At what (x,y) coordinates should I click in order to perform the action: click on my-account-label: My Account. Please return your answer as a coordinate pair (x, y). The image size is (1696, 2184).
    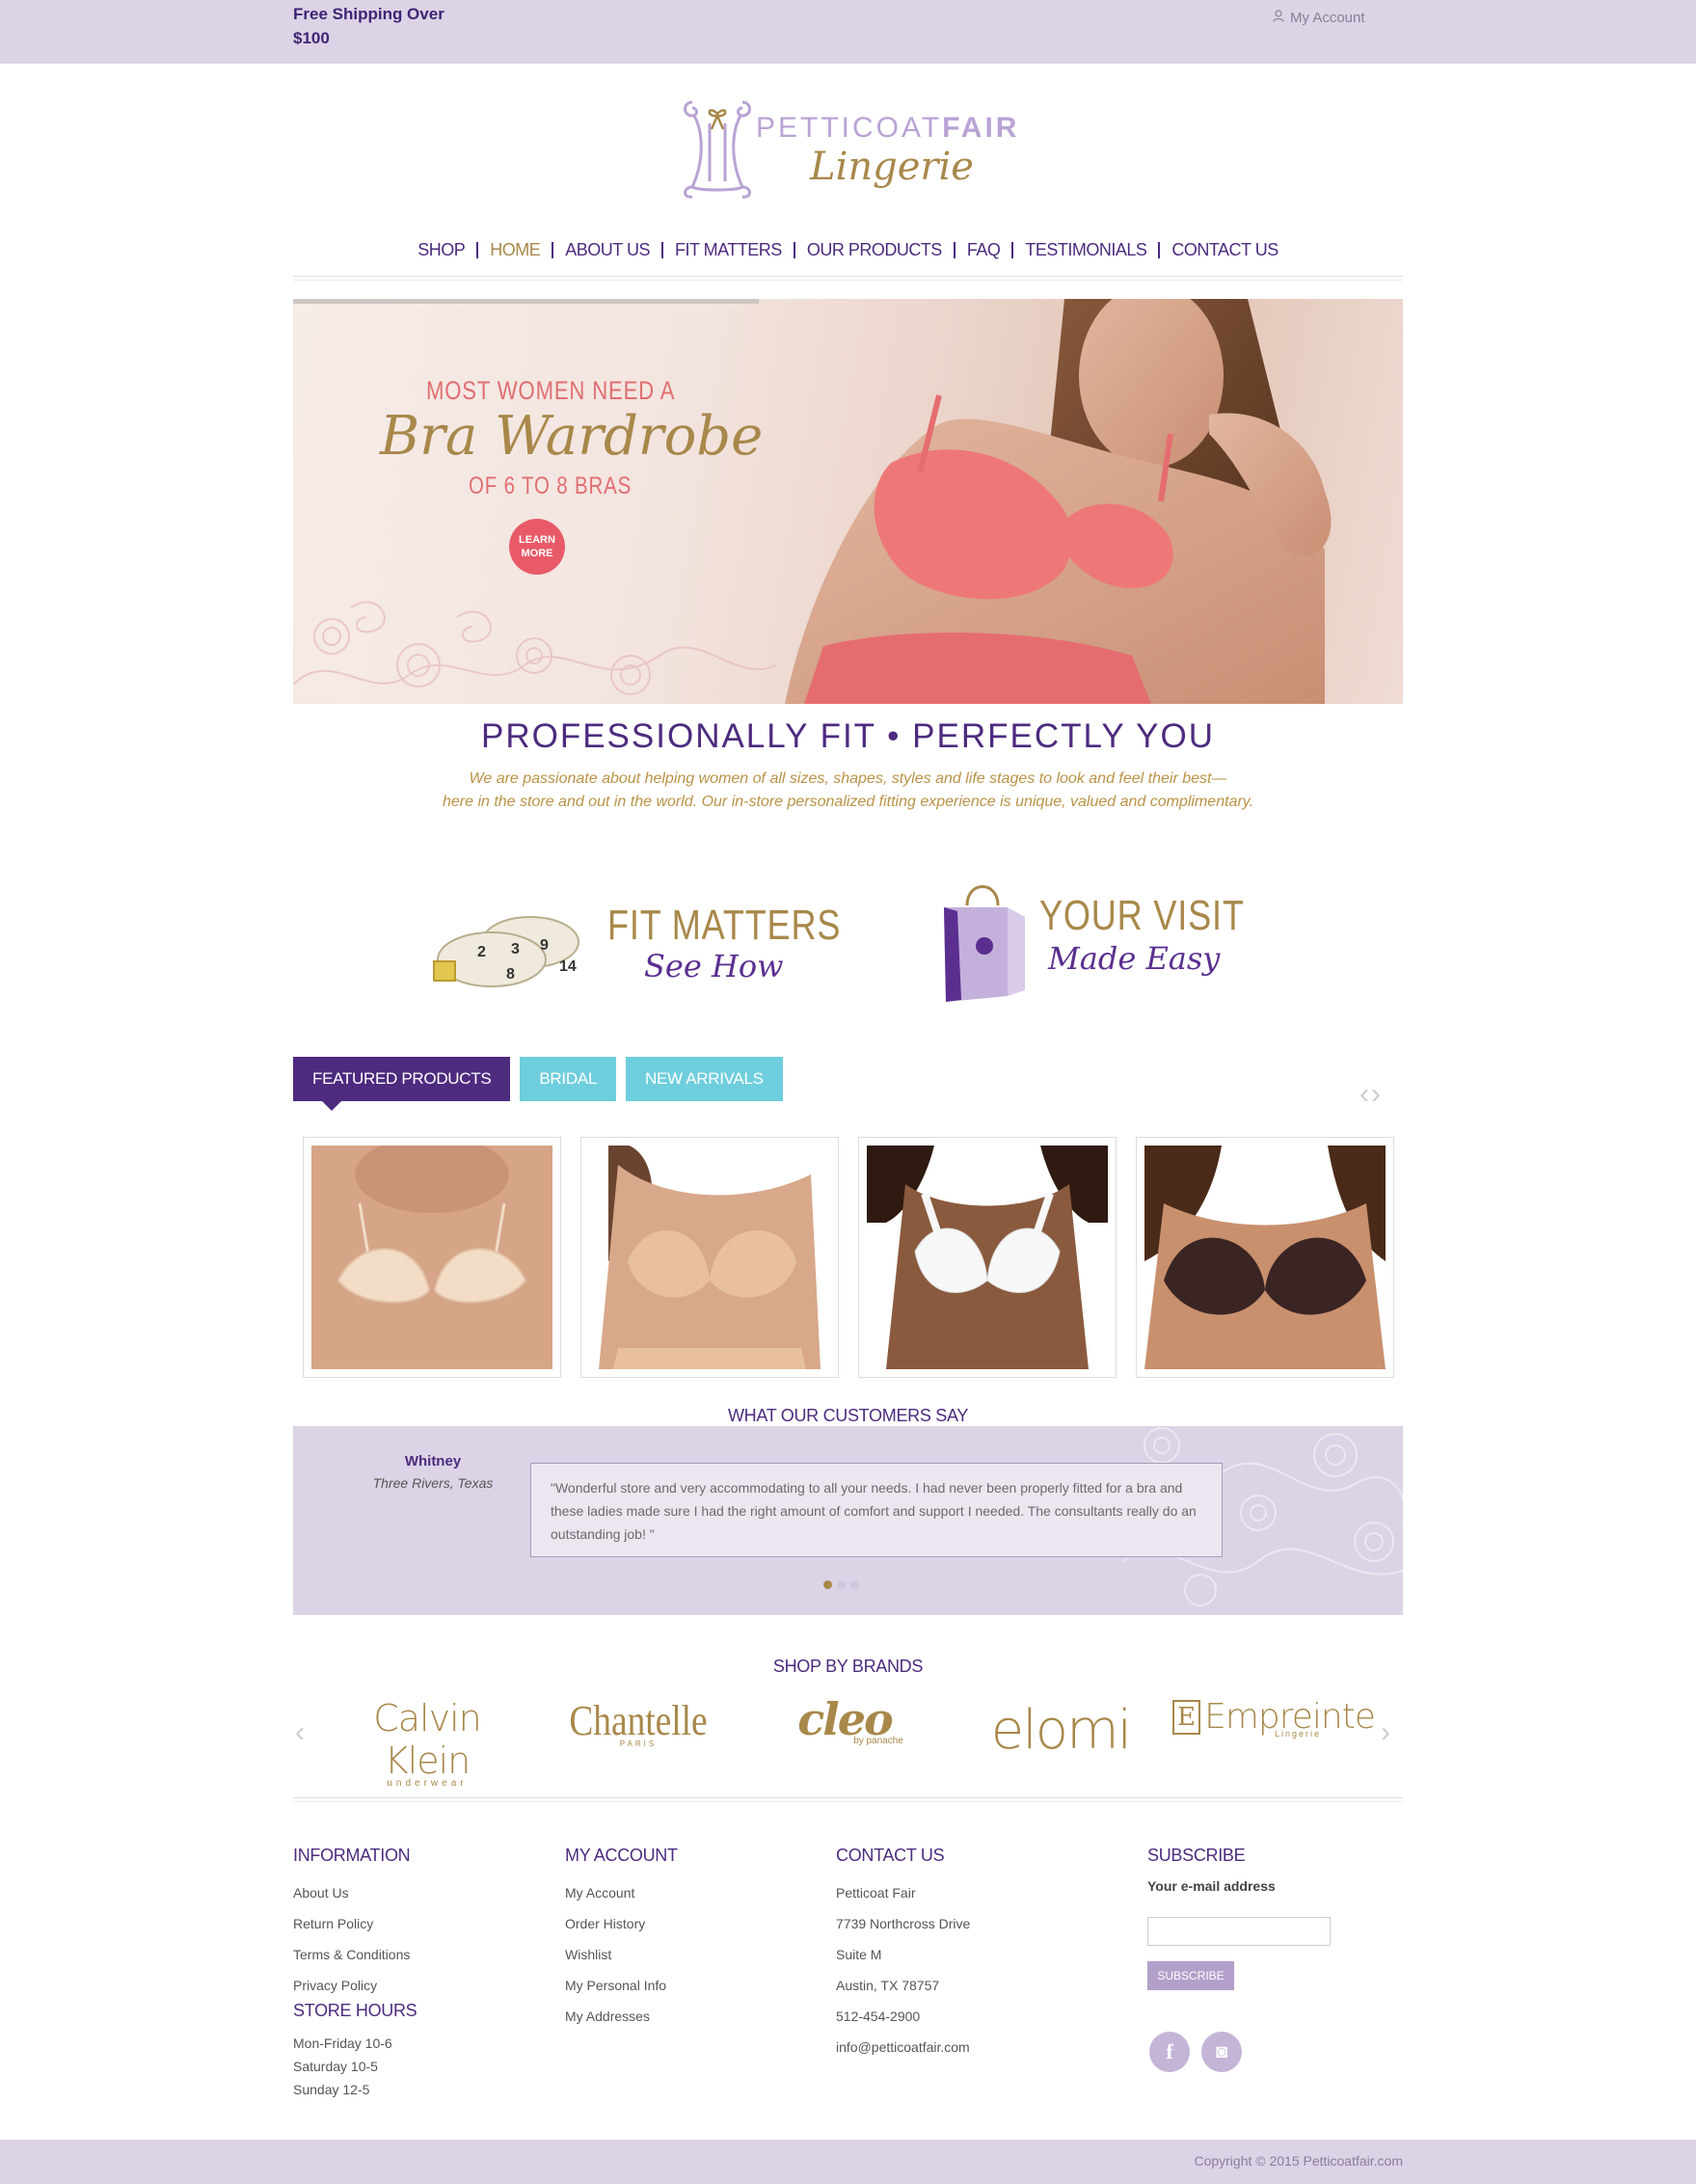
    Looking at the image, I should click on (1327, 18).